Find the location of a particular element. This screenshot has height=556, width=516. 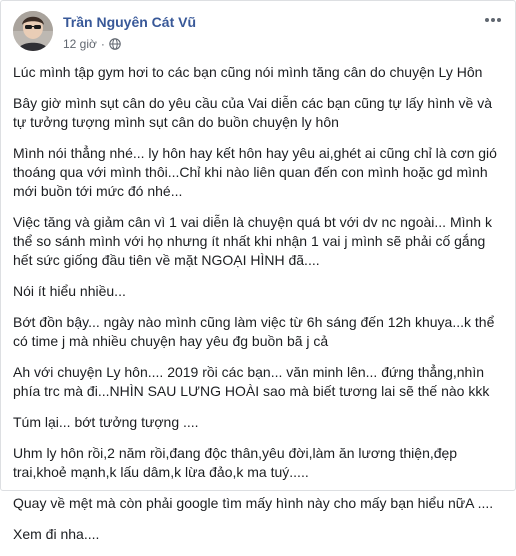

post-timestamp: 12 giờ is located at coordinates (80, 44).